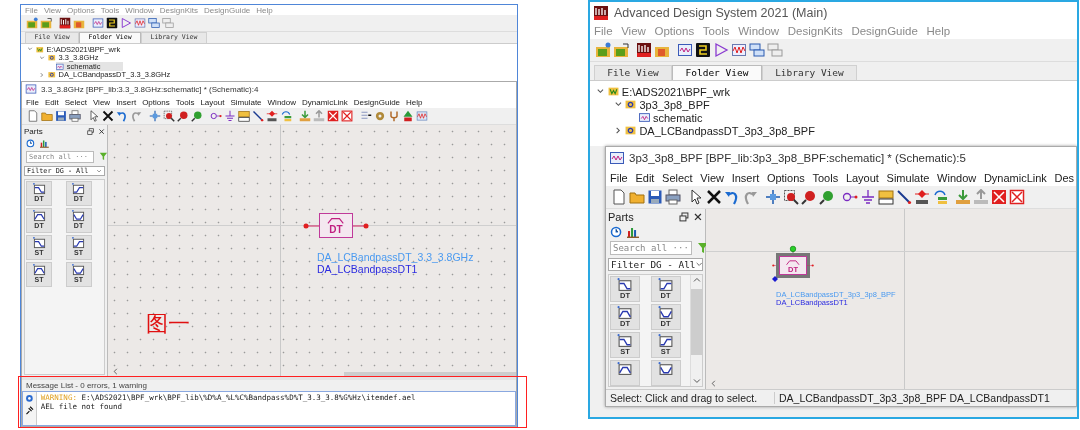 The image size is (1080, 430). I want to click on tab: Library View, so click(809, 72).